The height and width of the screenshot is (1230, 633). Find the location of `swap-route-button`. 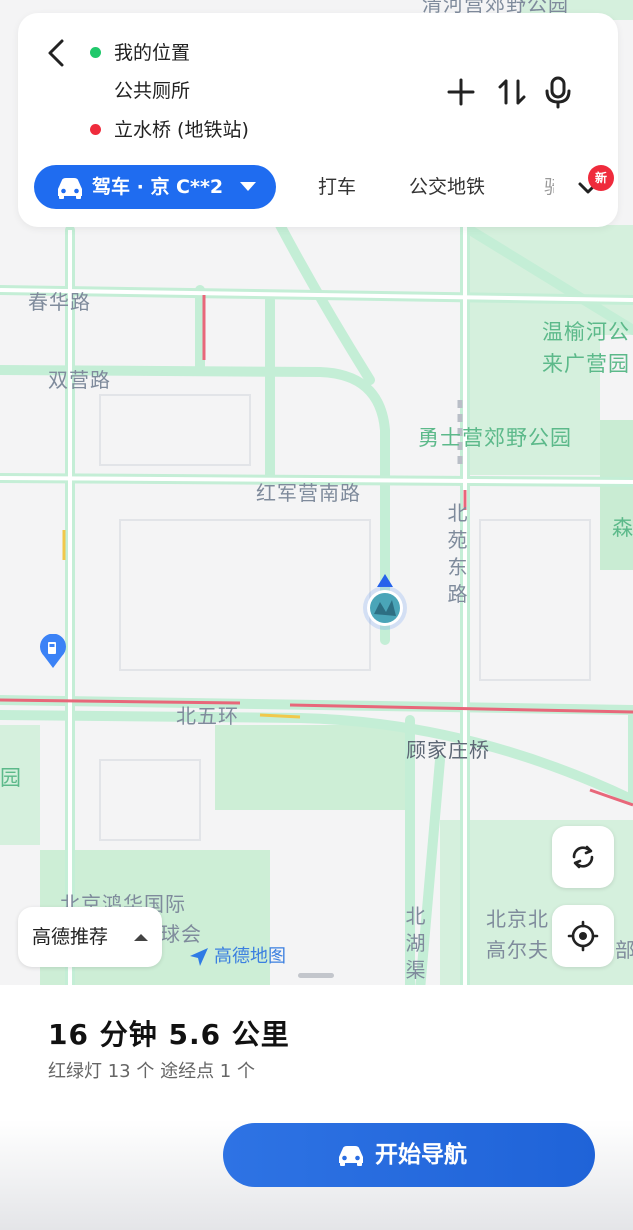

swap-route-button is located at coordinates (512, 92).